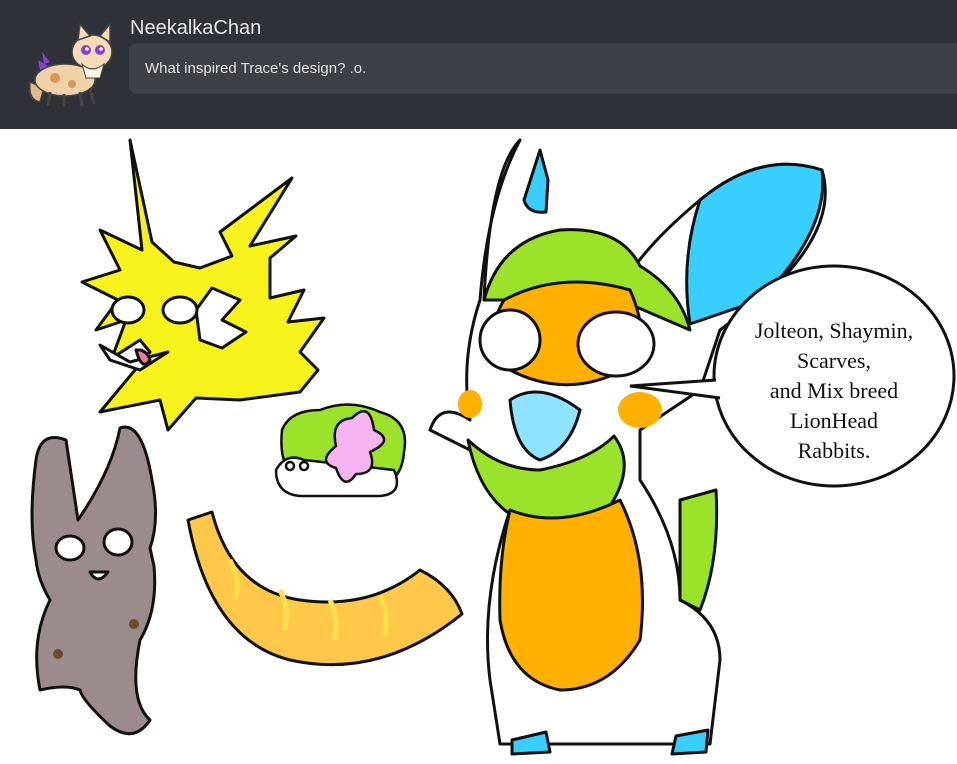 The image size is (957, 764). I want to click on scarf-drawing, so click(325, 588).